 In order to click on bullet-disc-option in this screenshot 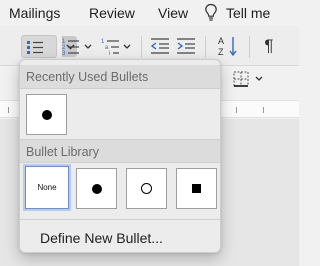, I will do `click(96, 188)`.